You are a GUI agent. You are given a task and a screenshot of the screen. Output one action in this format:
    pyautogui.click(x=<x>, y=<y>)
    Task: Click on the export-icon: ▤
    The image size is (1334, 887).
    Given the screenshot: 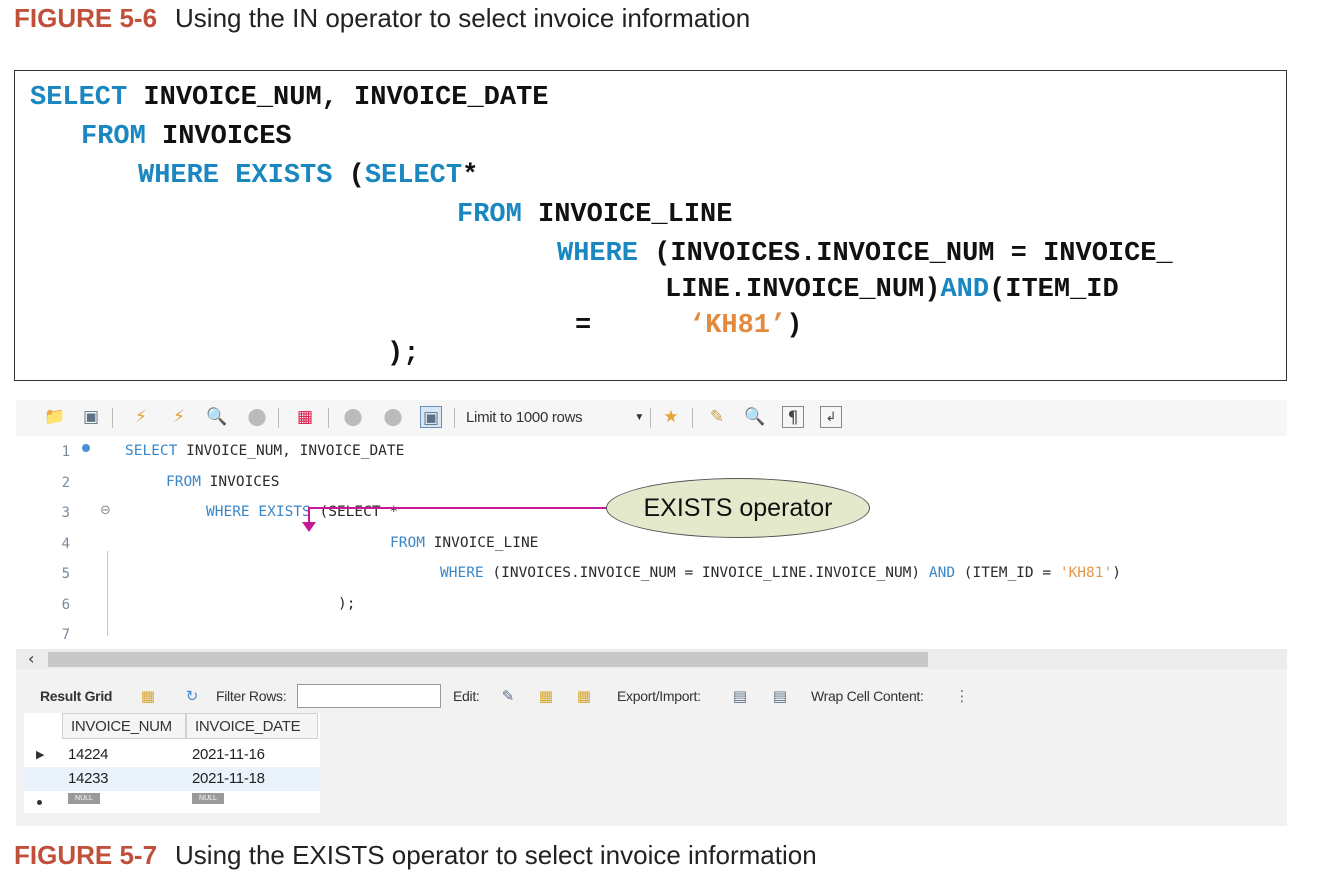 What is the action you would take?
    pyautogui.click(x=740, y=696)
    